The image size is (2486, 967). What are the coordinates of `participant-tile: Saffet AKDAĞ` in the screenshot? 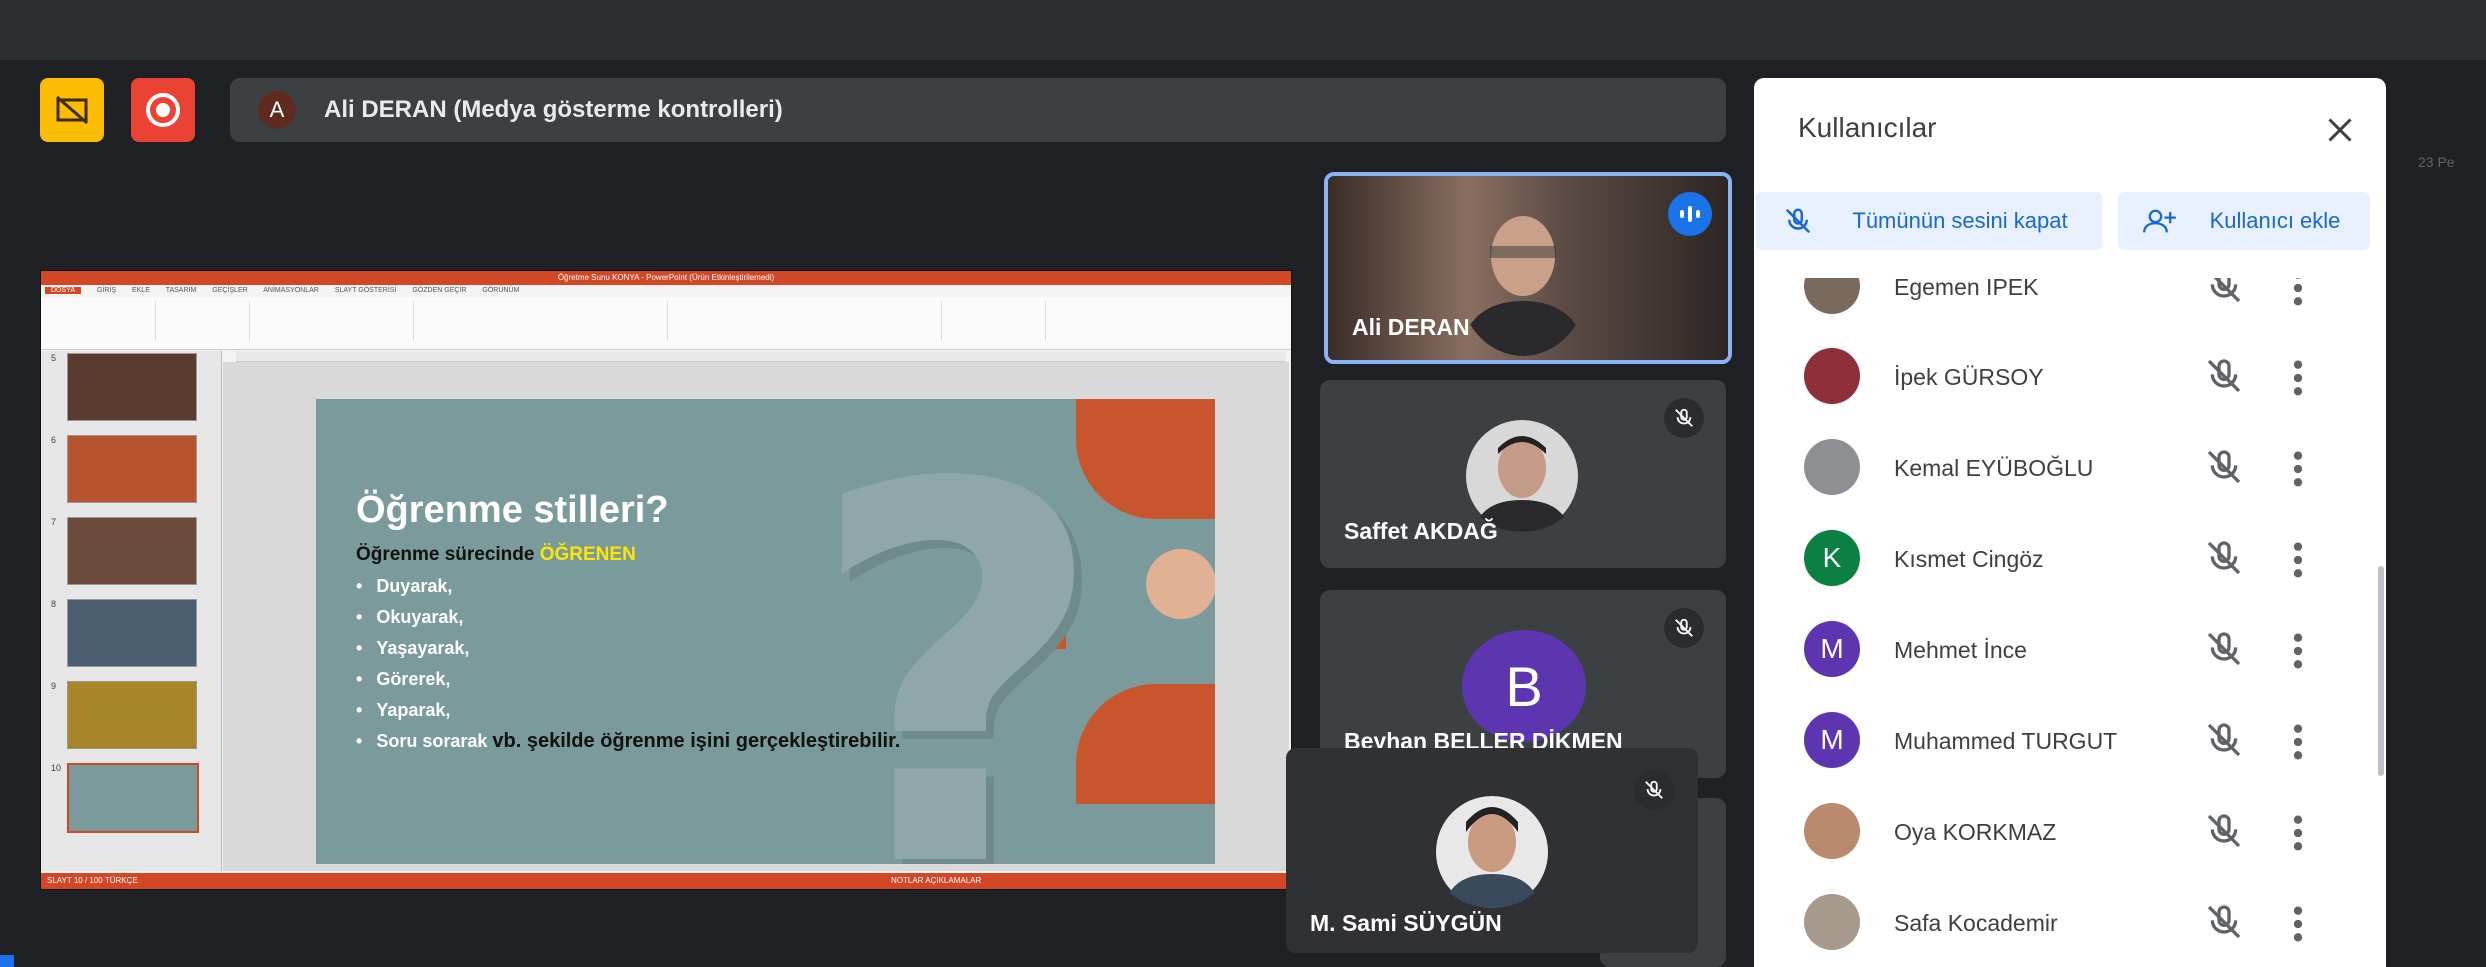 It's located at (1523, 474).